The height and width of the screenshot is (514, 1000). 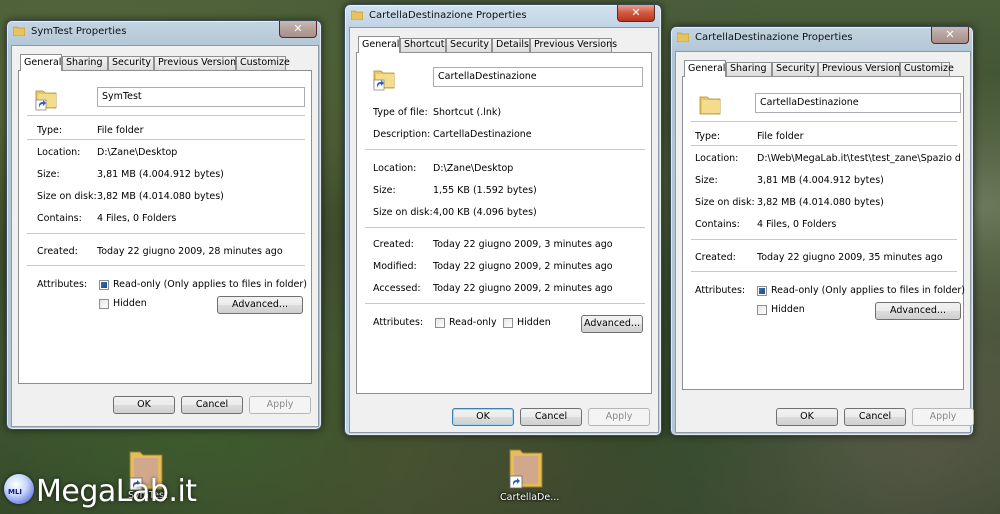 What do you see at coordinates (400, 112) in the screenshot?
I see `type-of-file-label: Type of file:` at bounding box center [400, 112].